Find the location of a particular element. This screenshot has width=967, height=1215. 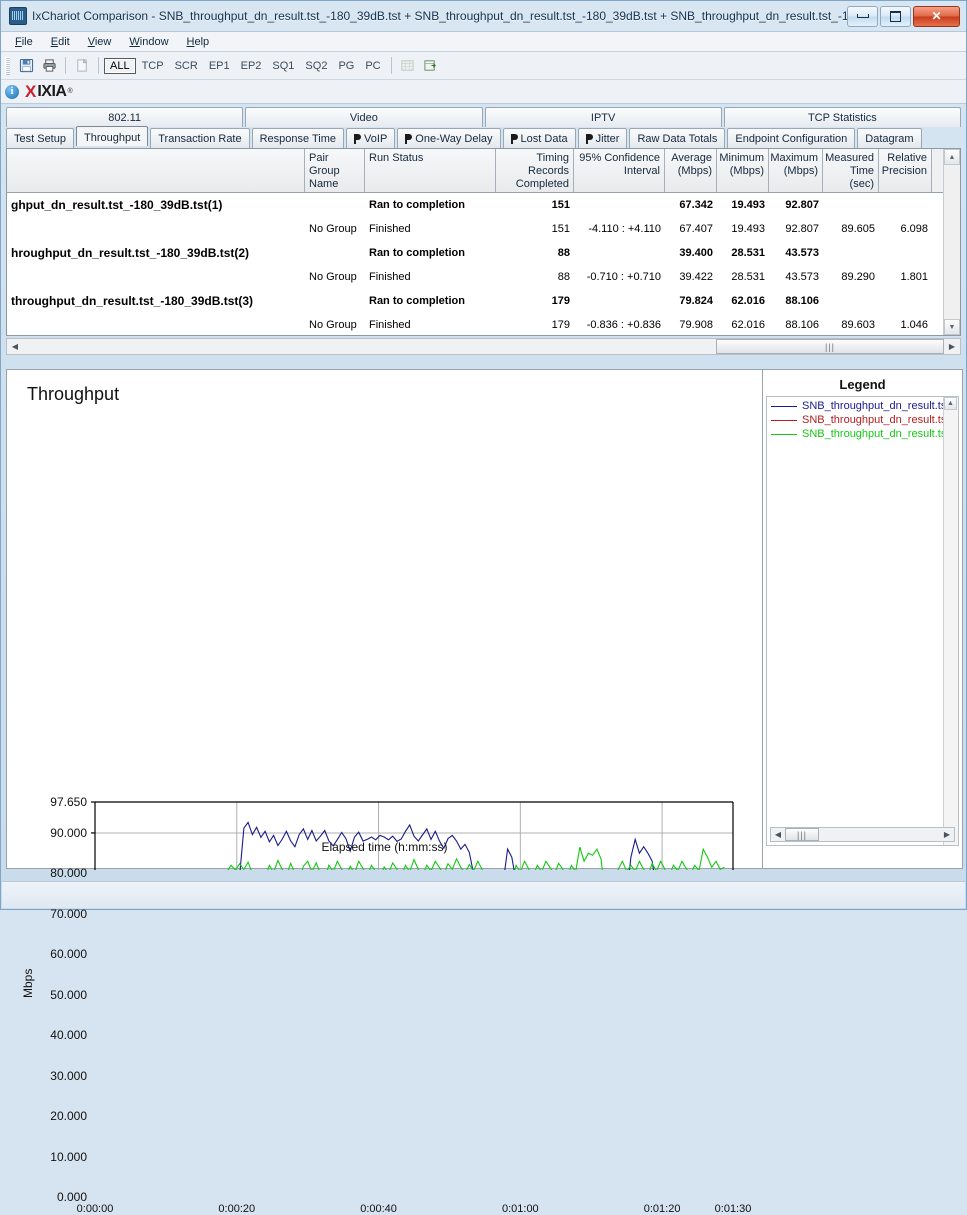

grid-cell: 19.493 is located at coordinates (748, 229).